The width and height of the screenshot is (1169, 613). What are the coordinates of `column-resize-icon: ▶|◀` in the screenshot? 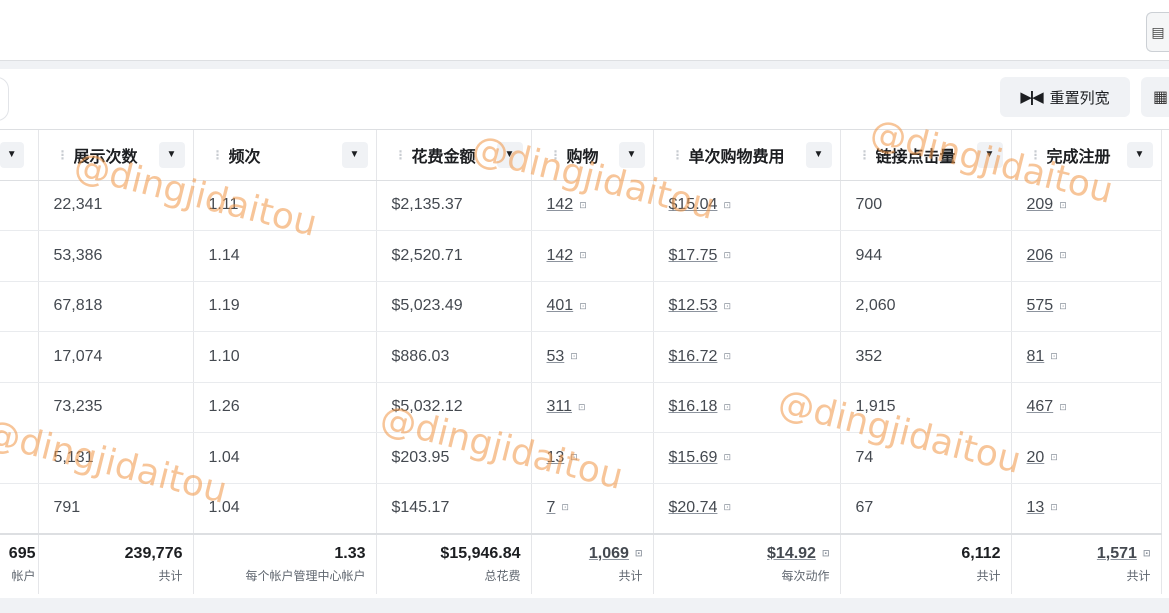 It's located at (1031, 97).